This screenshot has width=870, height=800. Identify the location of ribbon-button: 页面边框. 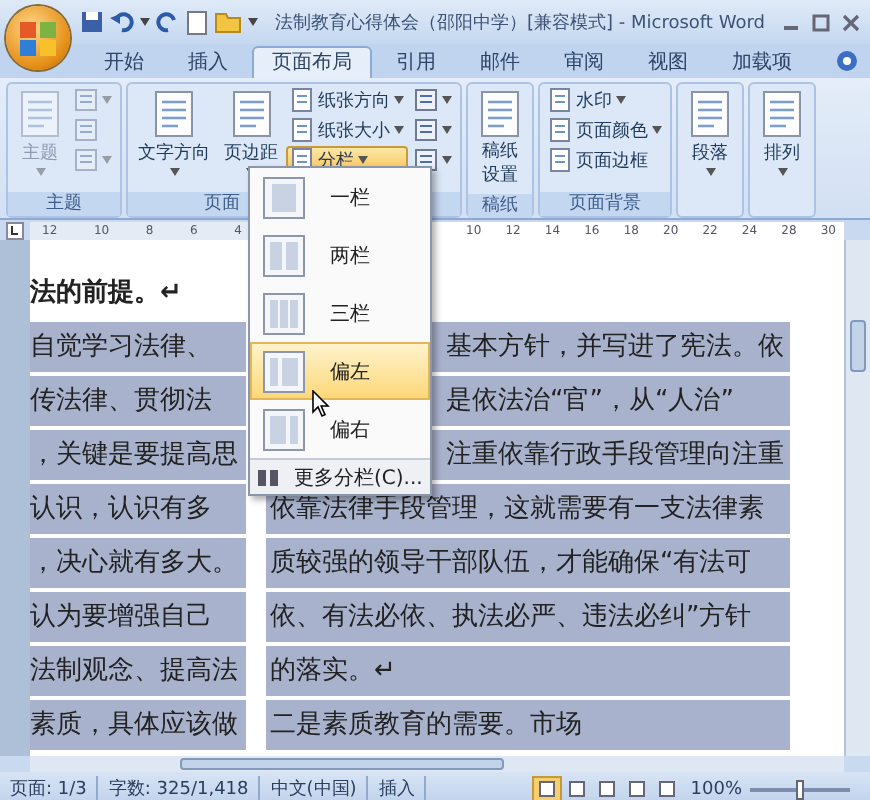
(605, 160).